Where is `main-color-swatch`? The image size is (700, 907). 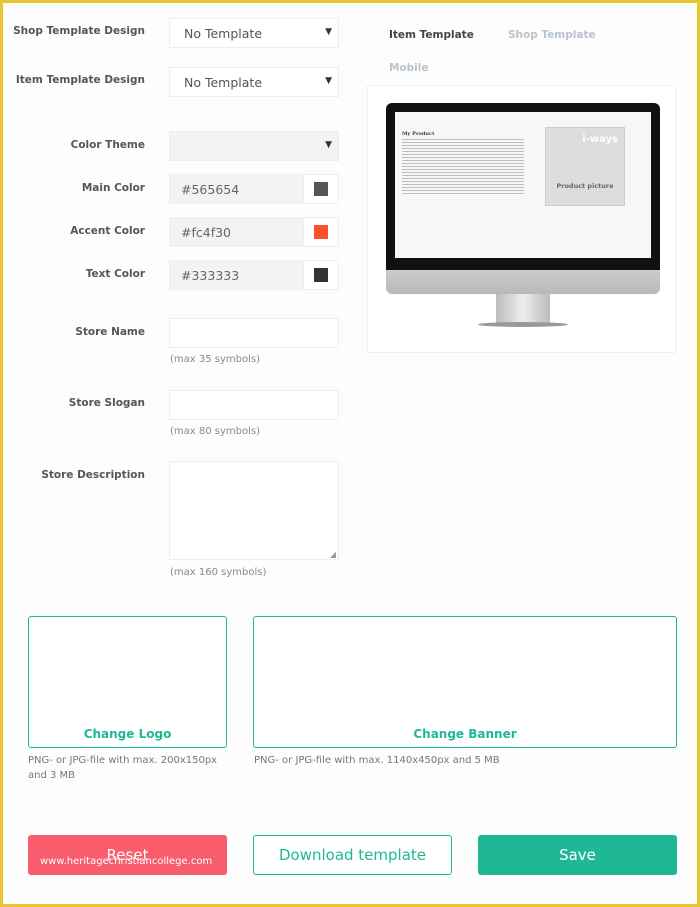 main-color-swatch is located at coordinates (321, 189).